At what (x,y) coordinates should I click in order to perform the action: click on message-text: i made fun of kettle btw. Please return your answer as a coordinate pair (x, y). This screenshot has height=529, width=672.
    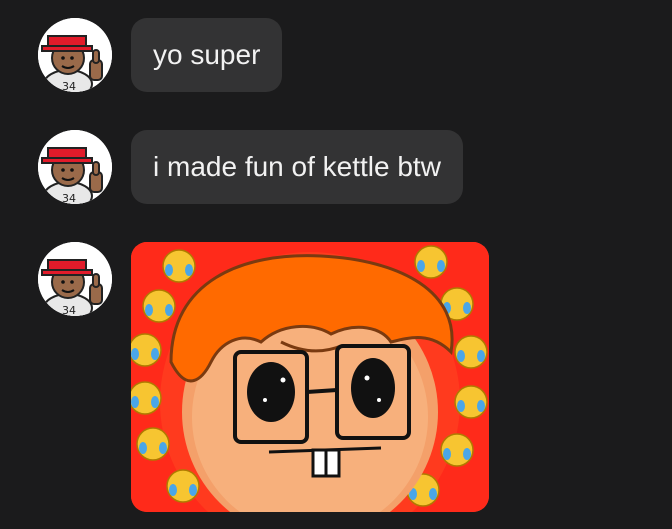
    Looking at the image, I should click on (297, 166).